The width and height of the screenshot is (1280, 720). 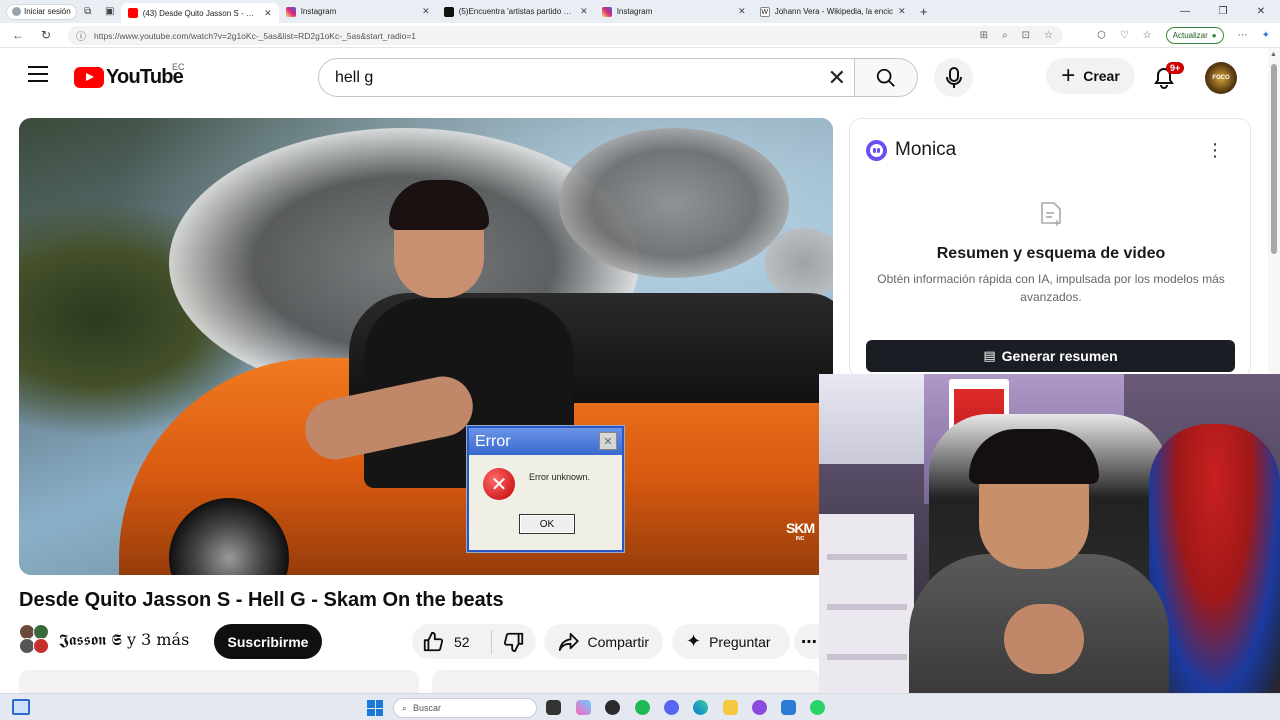 What do you see at coordinates (439, 205) in the screenshot?
I see `video-person-hair` at bounding box center [439, 205].